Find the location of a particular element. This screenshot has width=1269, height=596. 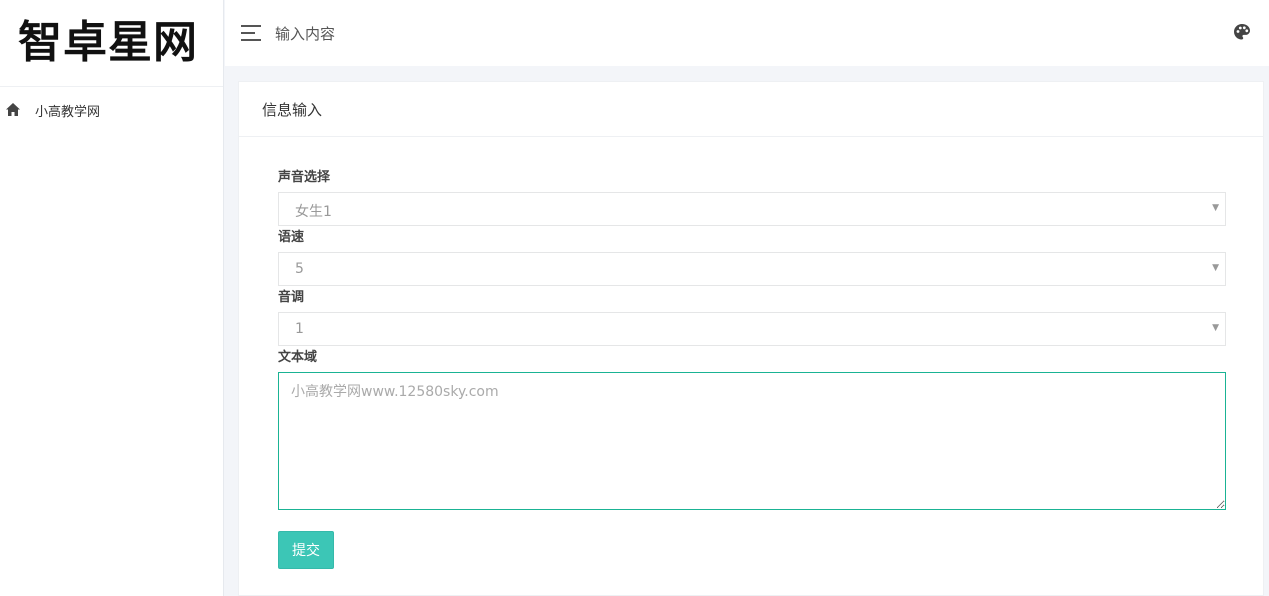

palette-icon is located at coordinates (1242, 32).